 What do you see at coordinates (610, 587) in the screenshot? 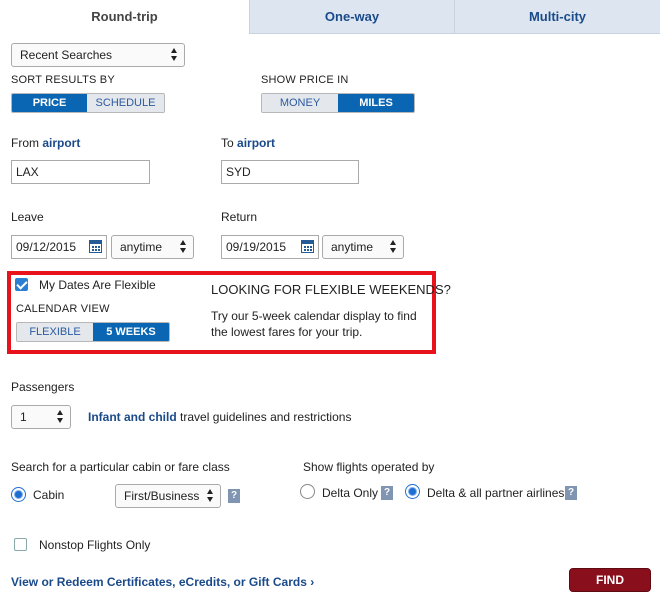
I see `find-flights-button: FIND FLIGHTS` at bounding box center [610, 587].